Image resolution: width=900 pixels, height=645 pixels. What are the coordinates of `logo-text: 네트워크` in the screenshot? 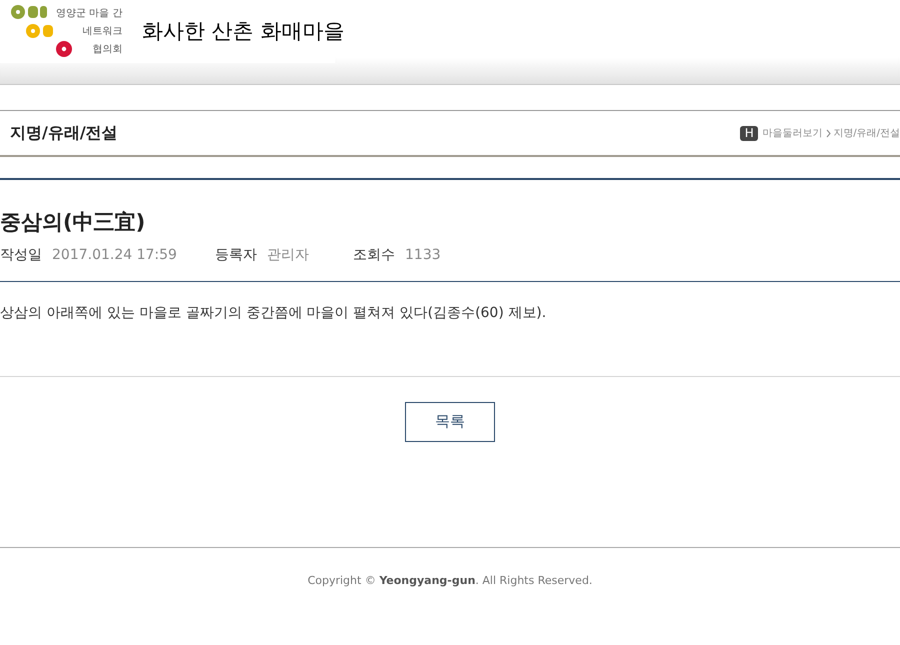 It's located at (102, 31).